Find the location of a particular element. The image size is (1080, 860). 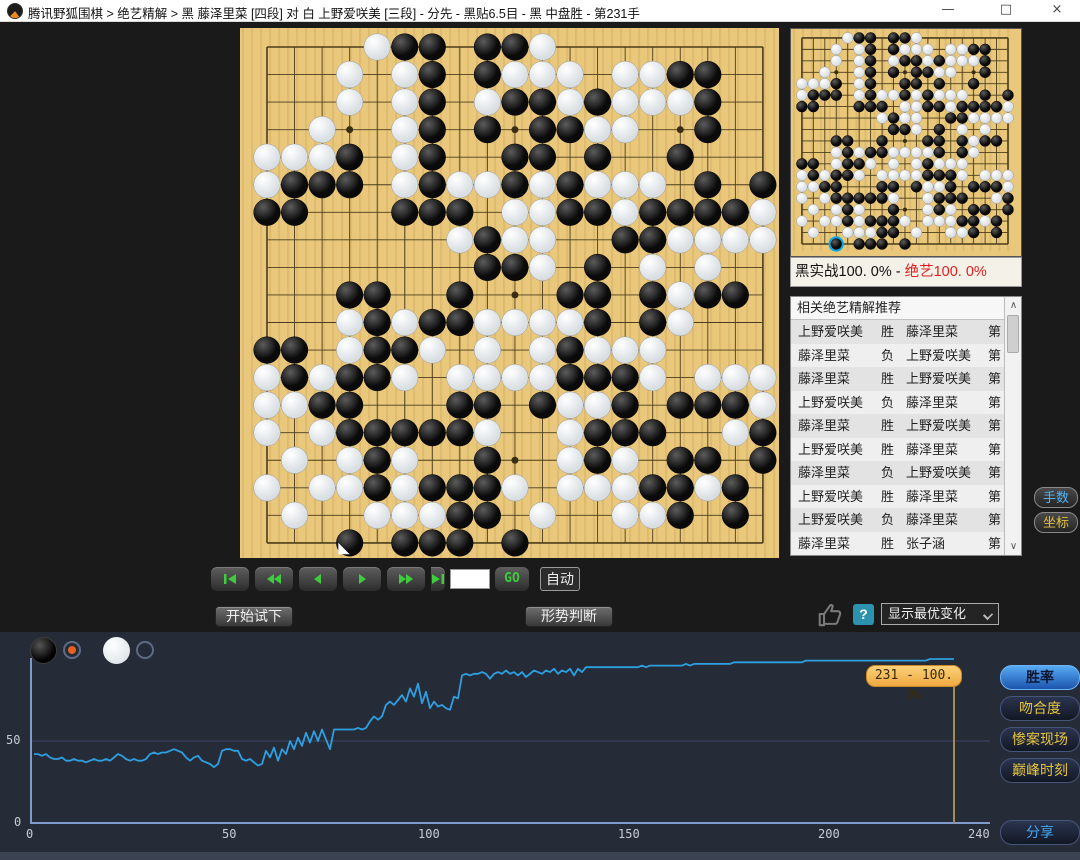

skip-to-end-icon is located at coordinates (438, 579).